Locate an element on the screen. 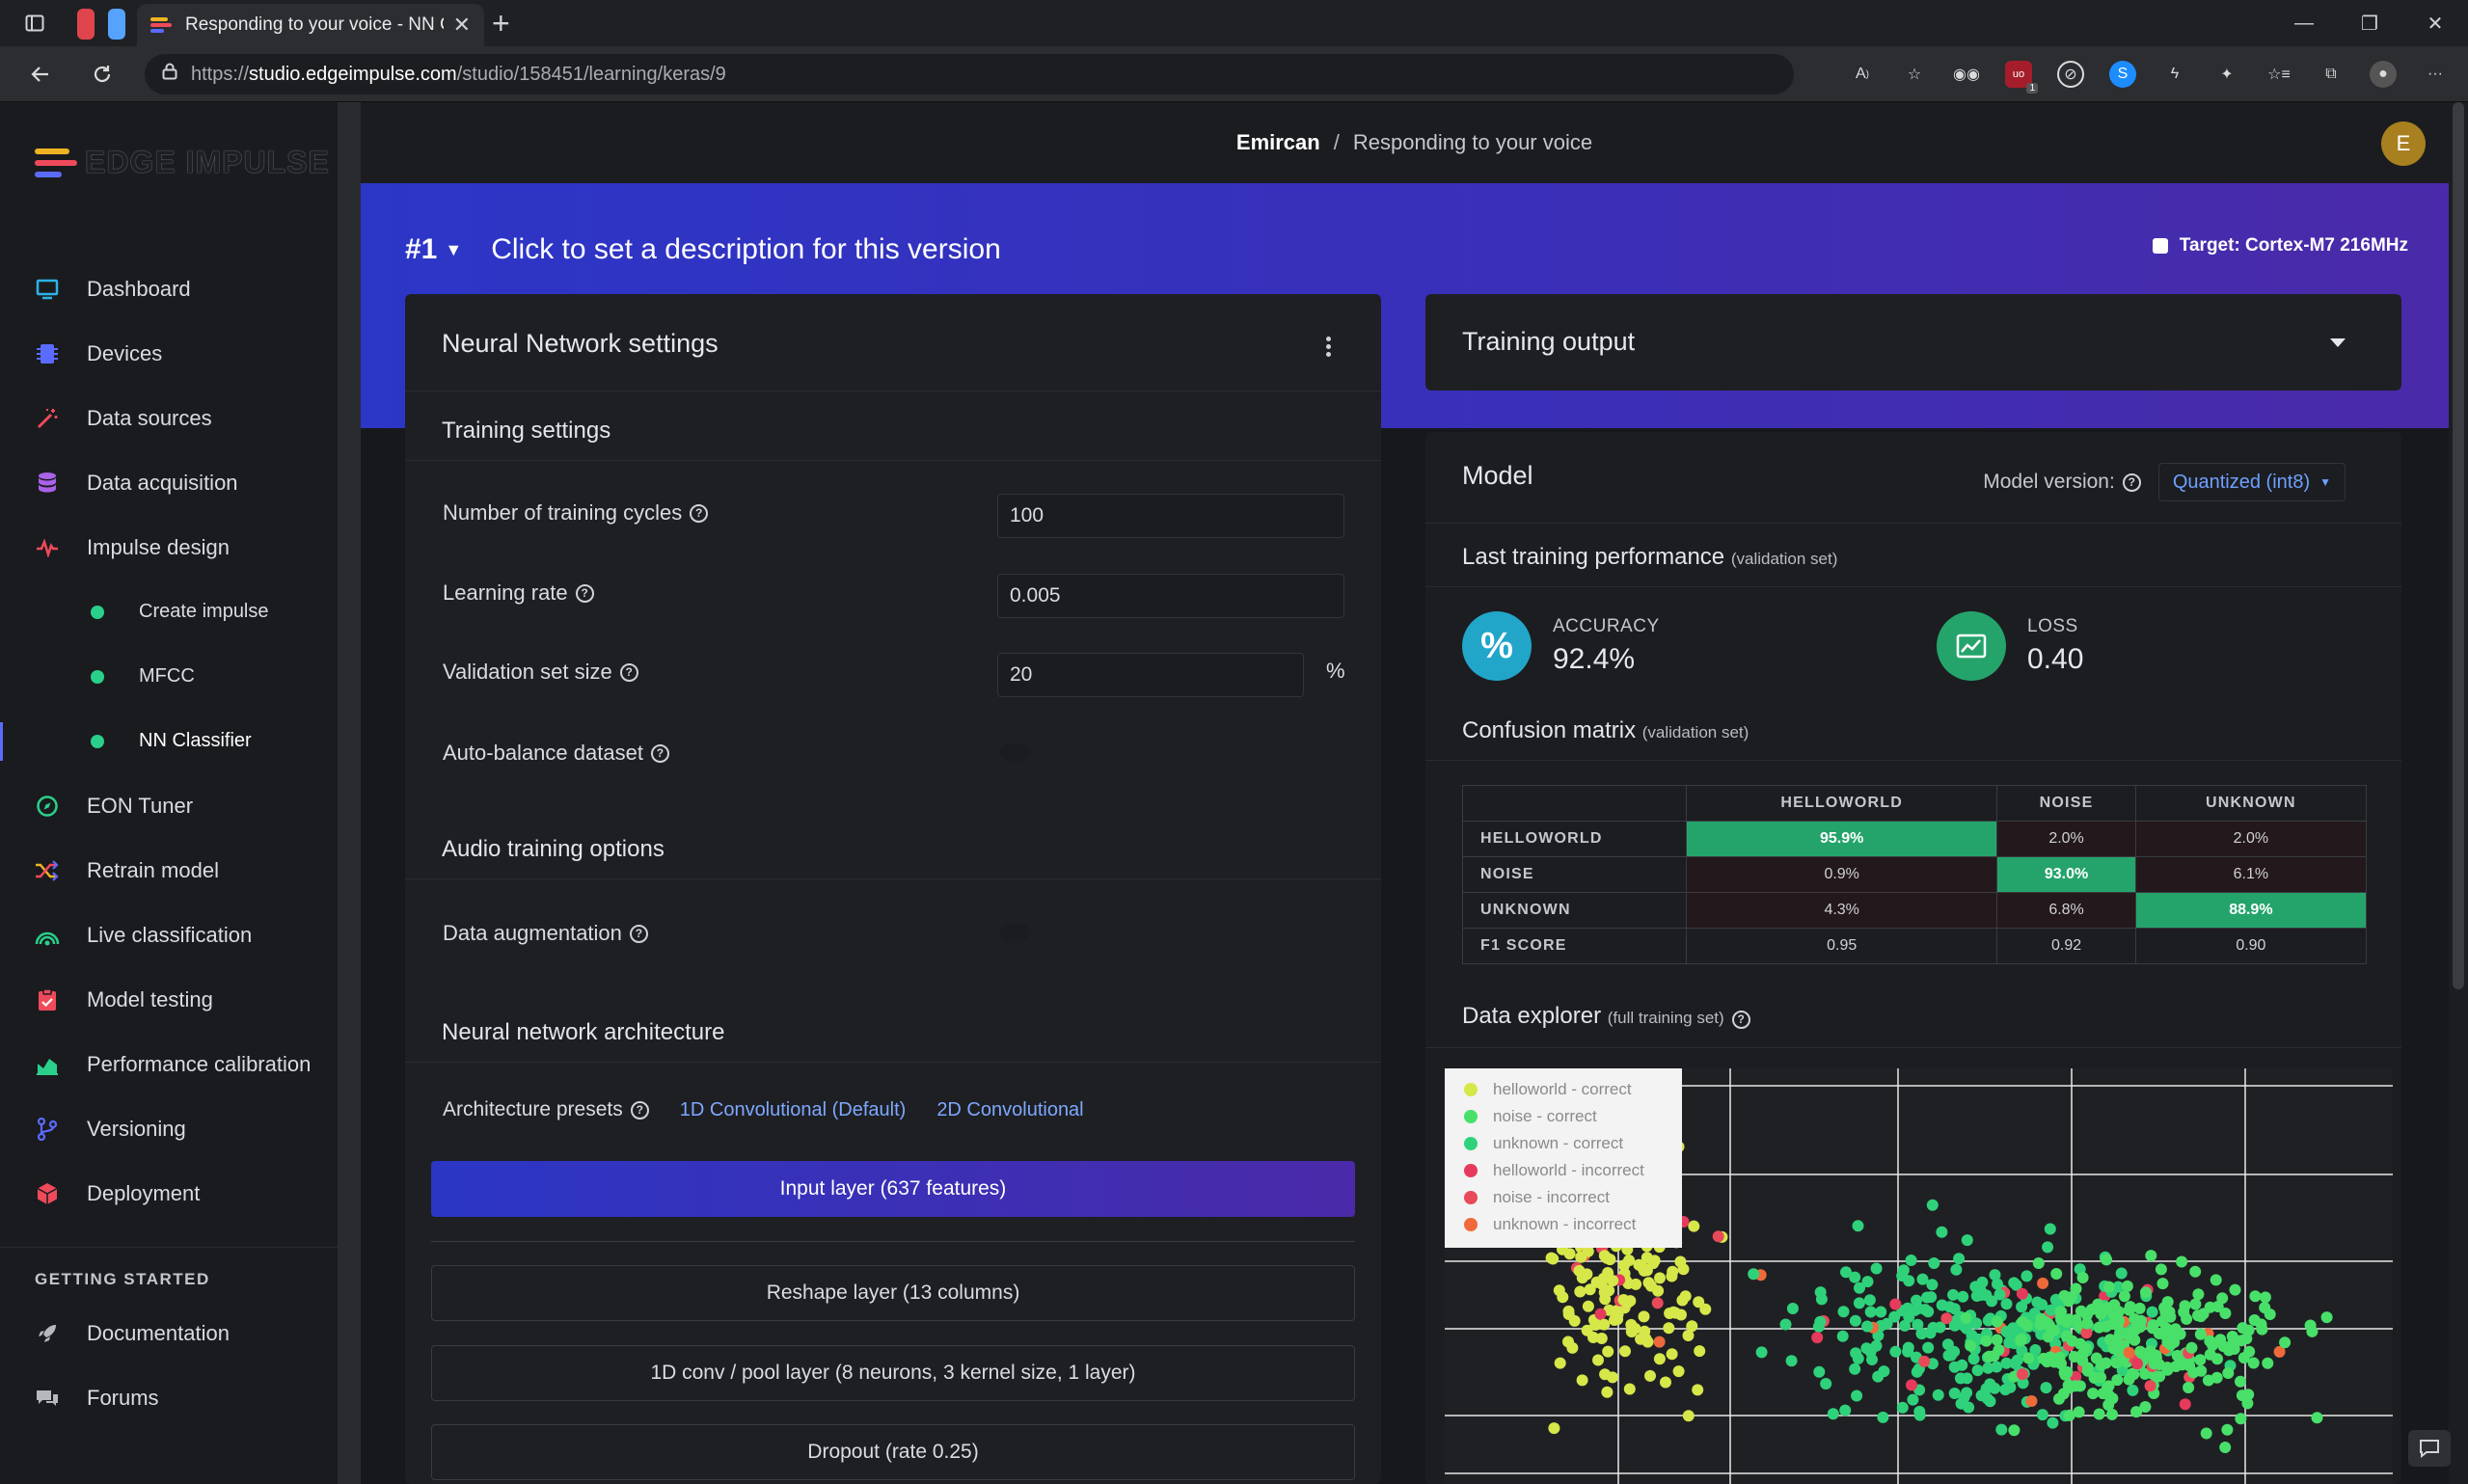  sidebar-item-dashboard: Dashboard is located at coordinates (169, 288).